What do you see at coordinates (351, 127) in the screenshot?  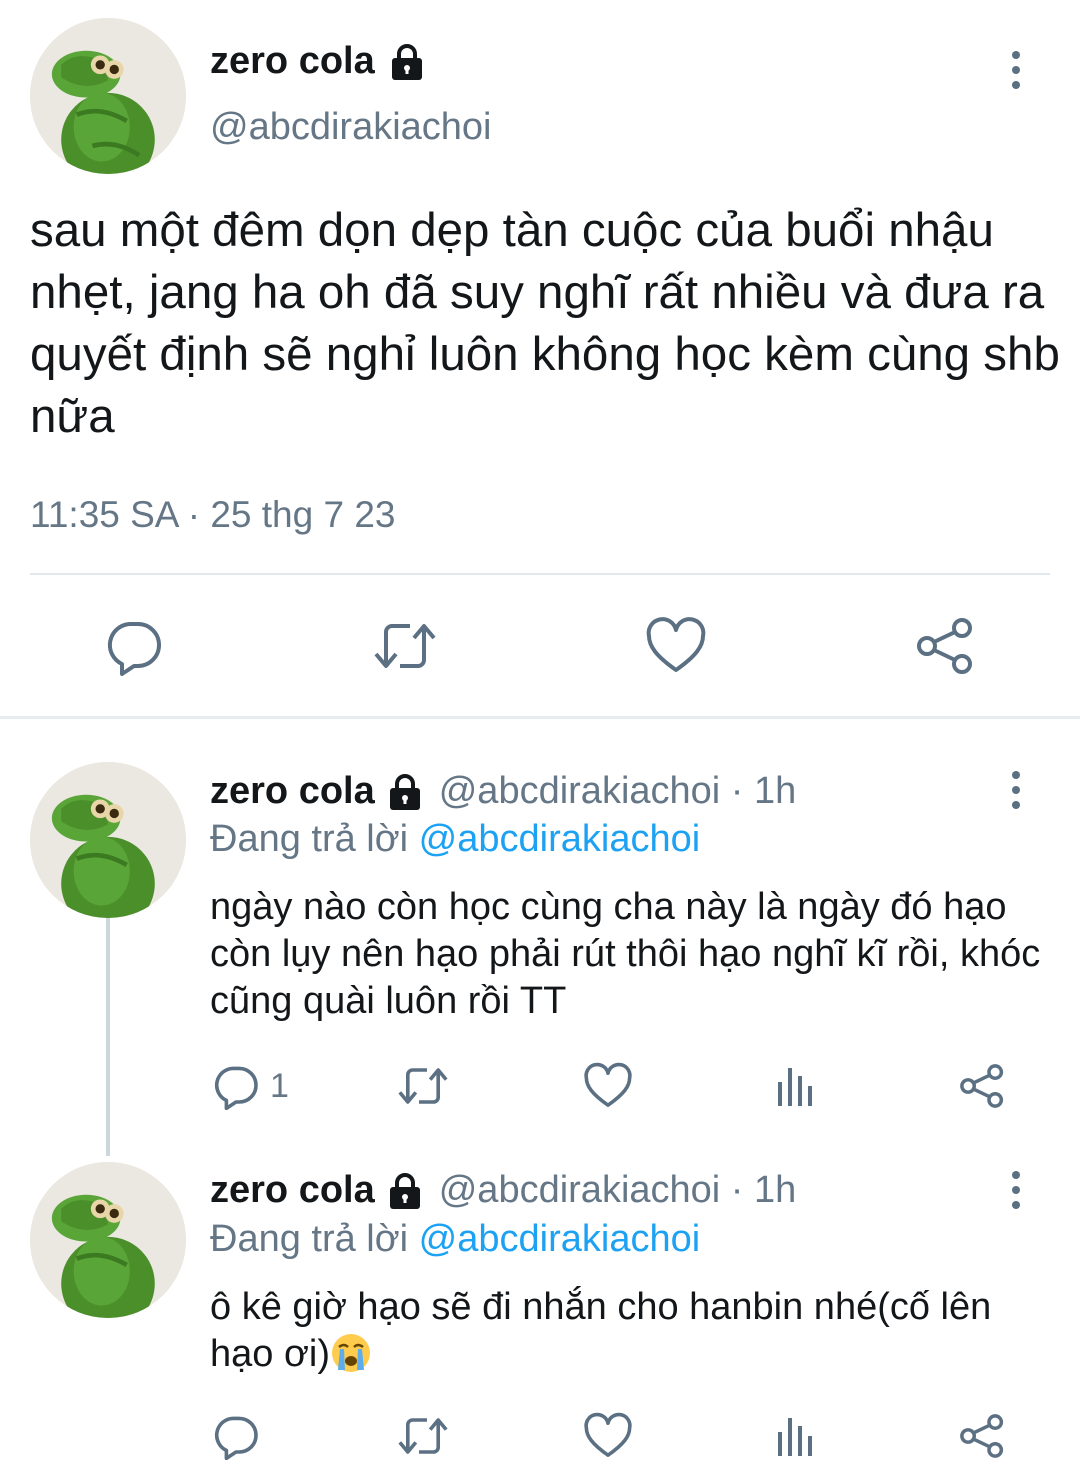 I see `author-handle: @abcdirakiachoi` at bounding box center [351, 127].